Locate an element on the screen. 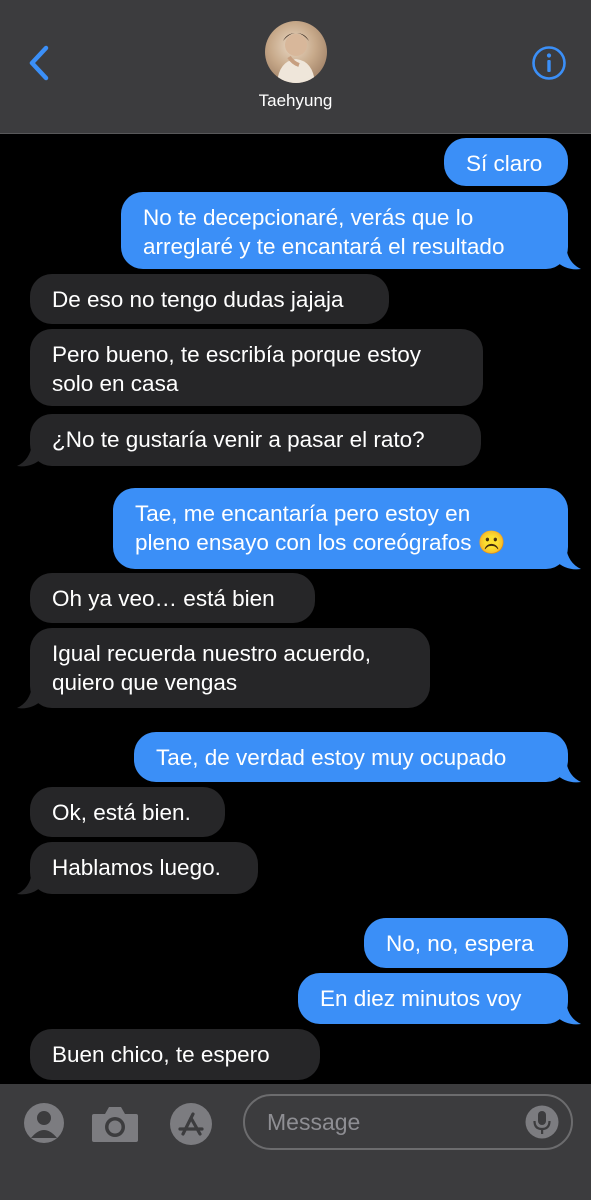  info-circle-icon is located at coordinates (549, 63).